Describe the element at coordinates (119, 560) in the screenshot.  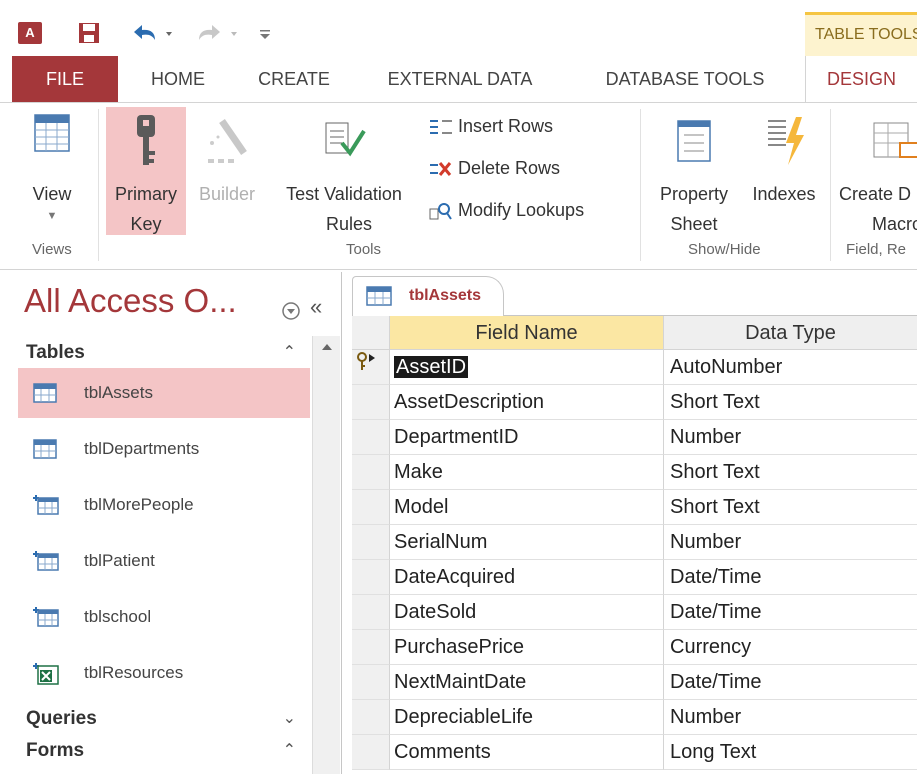
I see `nav-item-label: tblPatient` at that location.